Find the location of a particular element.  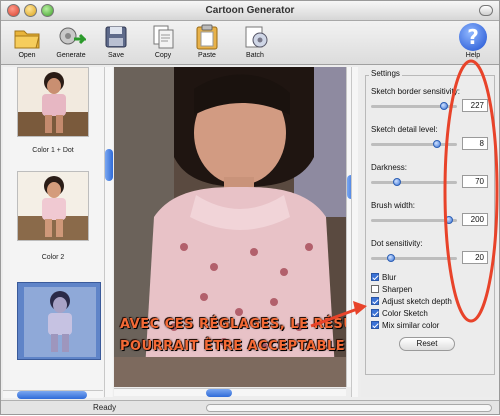

highlight-ellipse is located at coordinates (471, 191).